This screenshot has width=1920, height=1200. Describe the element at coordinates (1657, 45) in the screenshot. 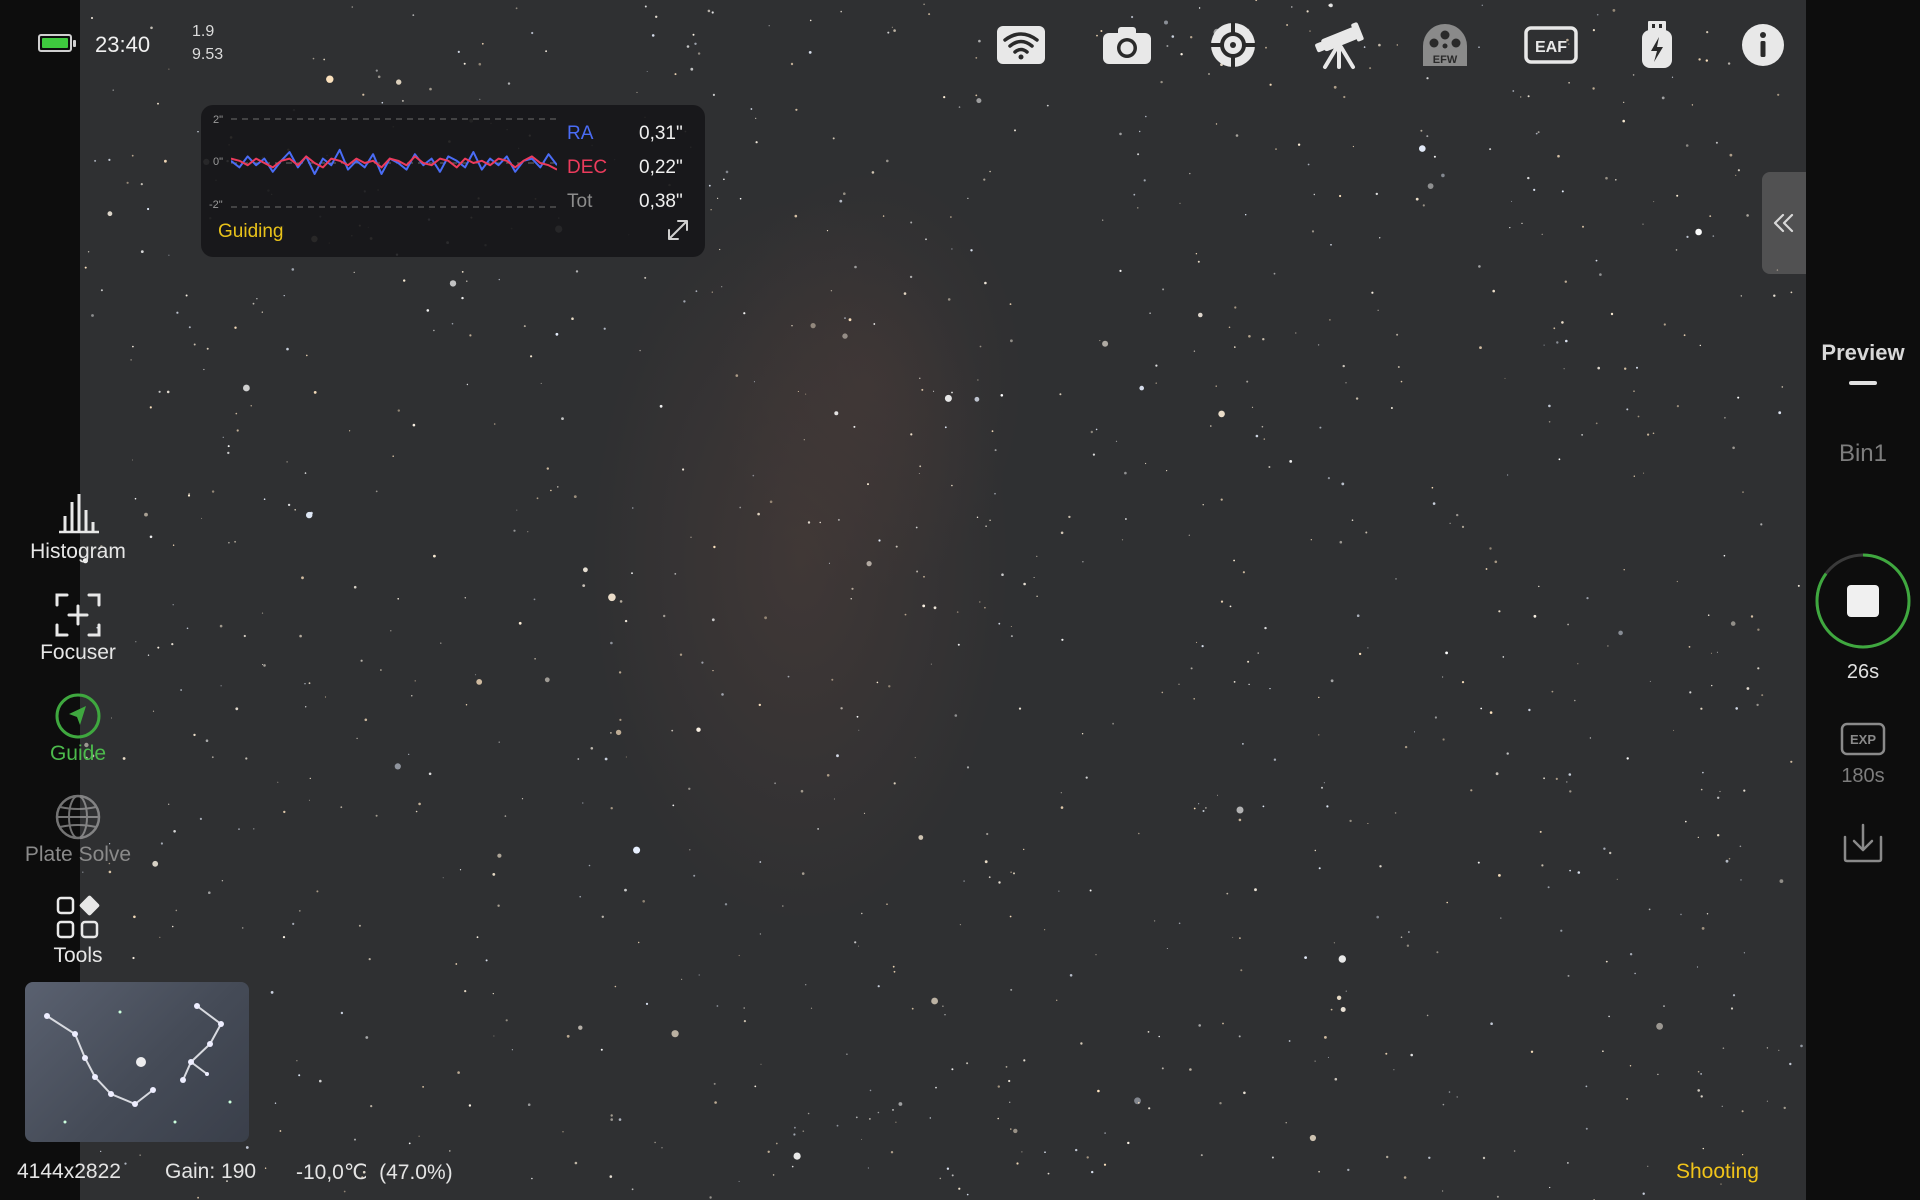

I see `usb-power-icon` at that location.